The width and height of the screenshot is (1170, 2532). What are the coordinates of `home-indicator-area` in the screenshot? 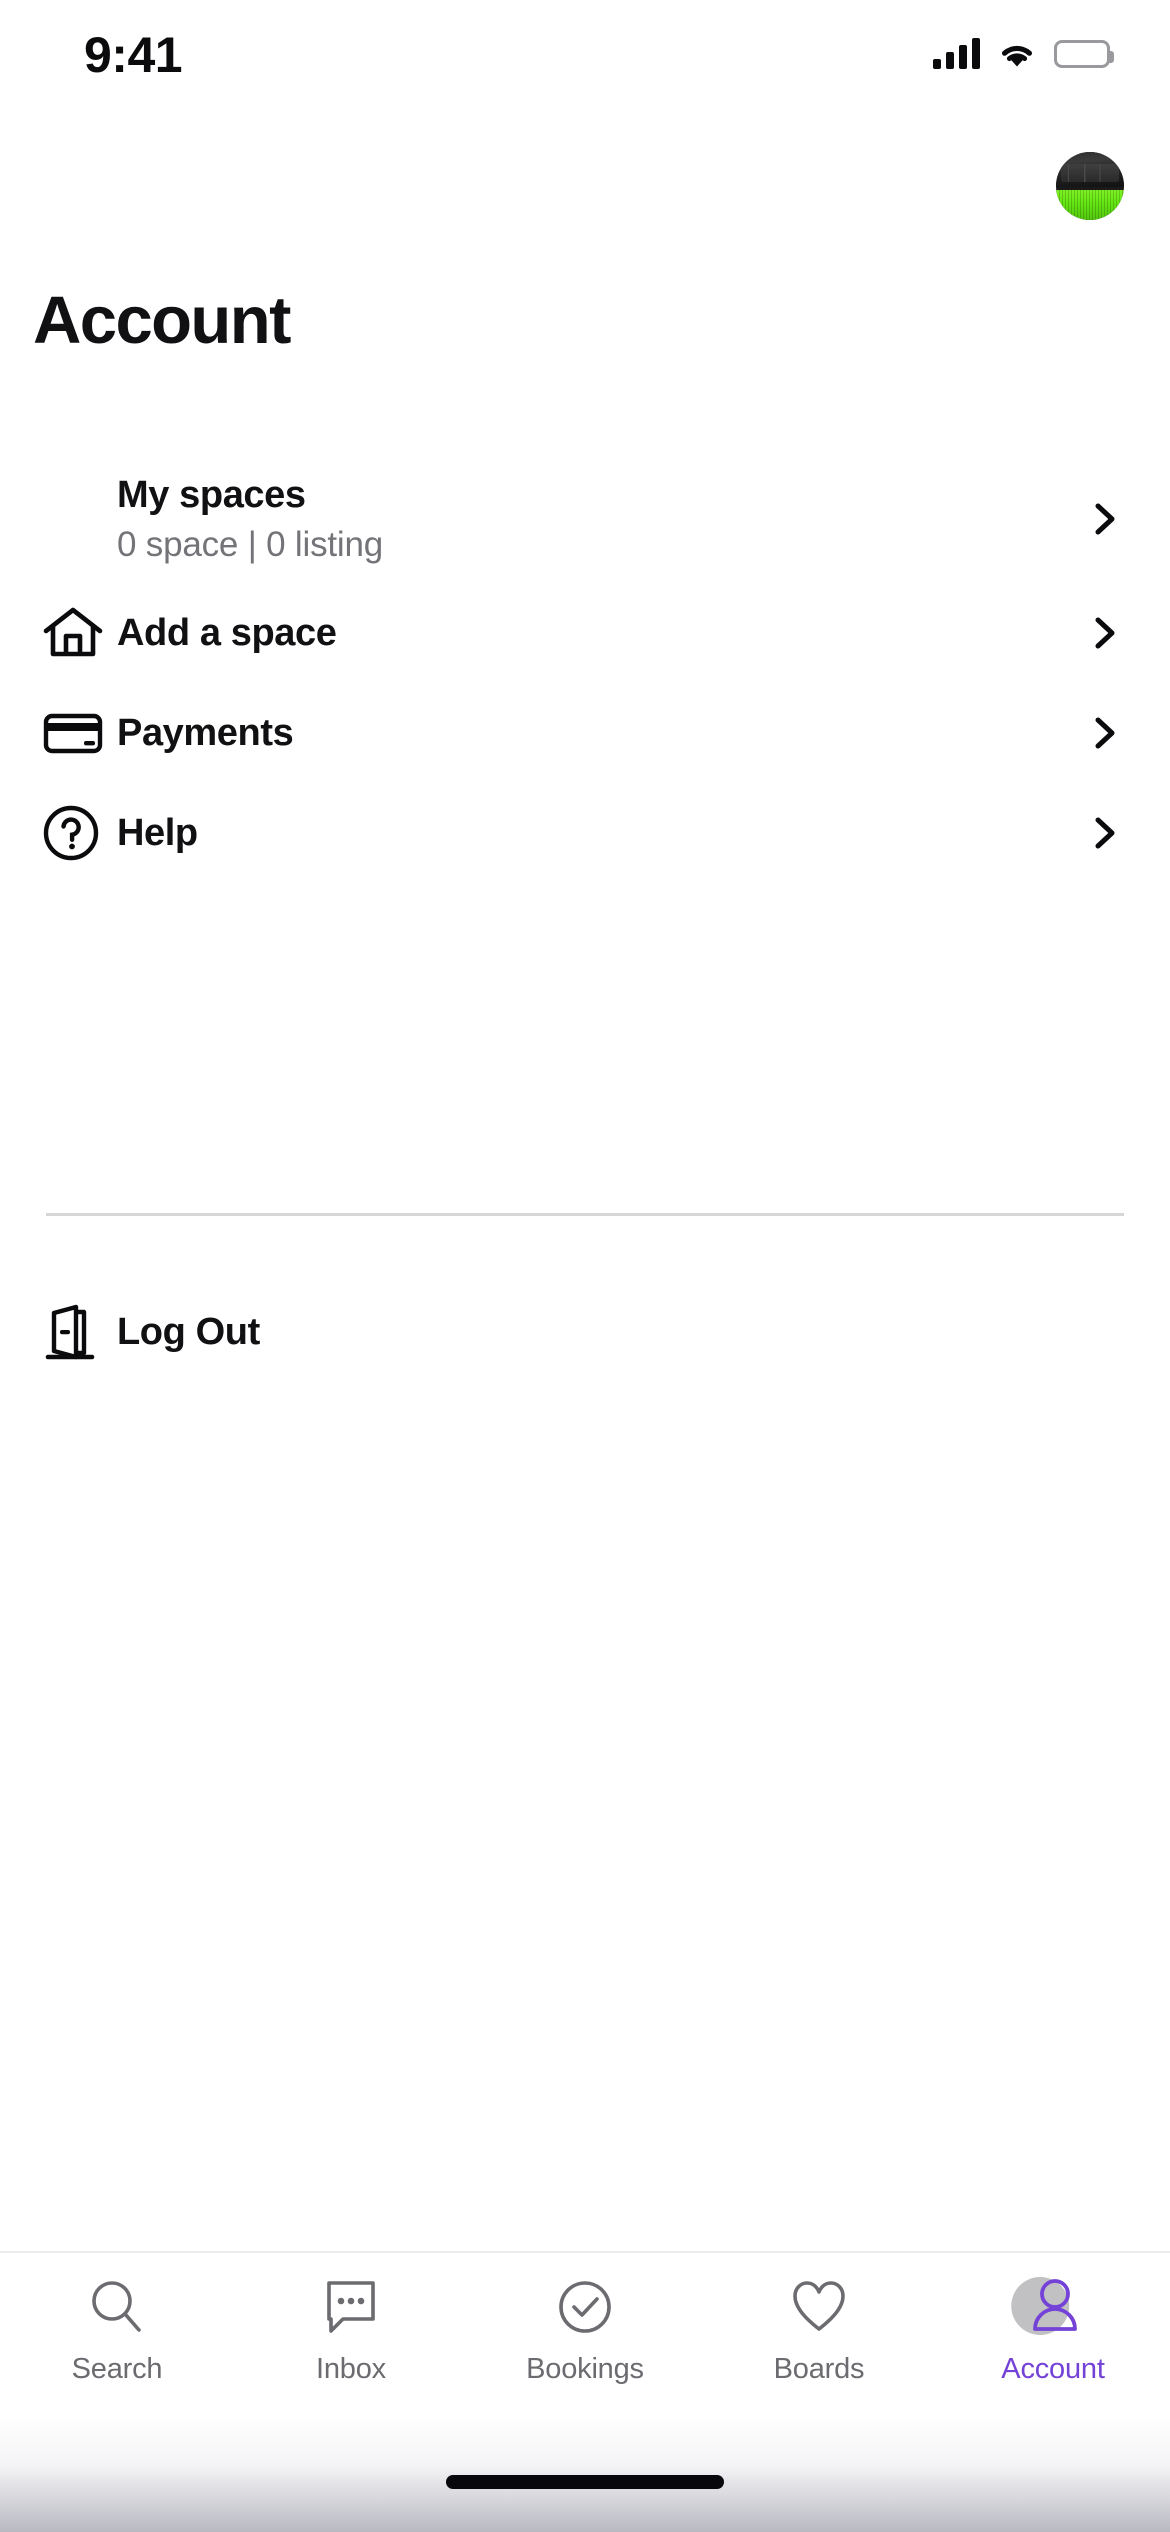 It's located at (585, 2474).